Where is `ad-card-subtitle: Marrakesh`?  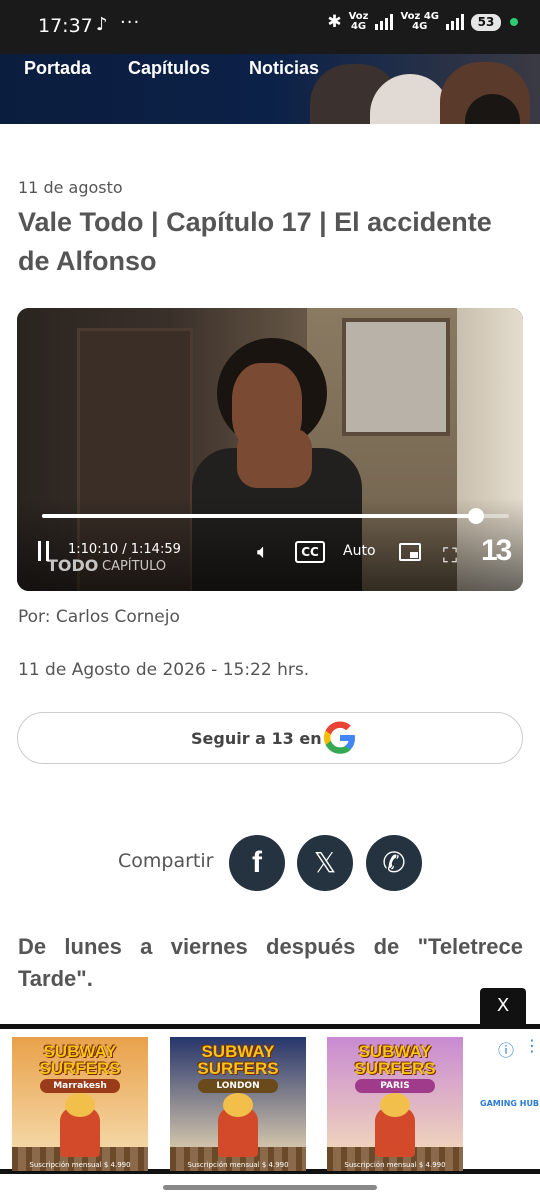
ad-card-subtitle: Marrakesh is located at coordinates (80, 1086).